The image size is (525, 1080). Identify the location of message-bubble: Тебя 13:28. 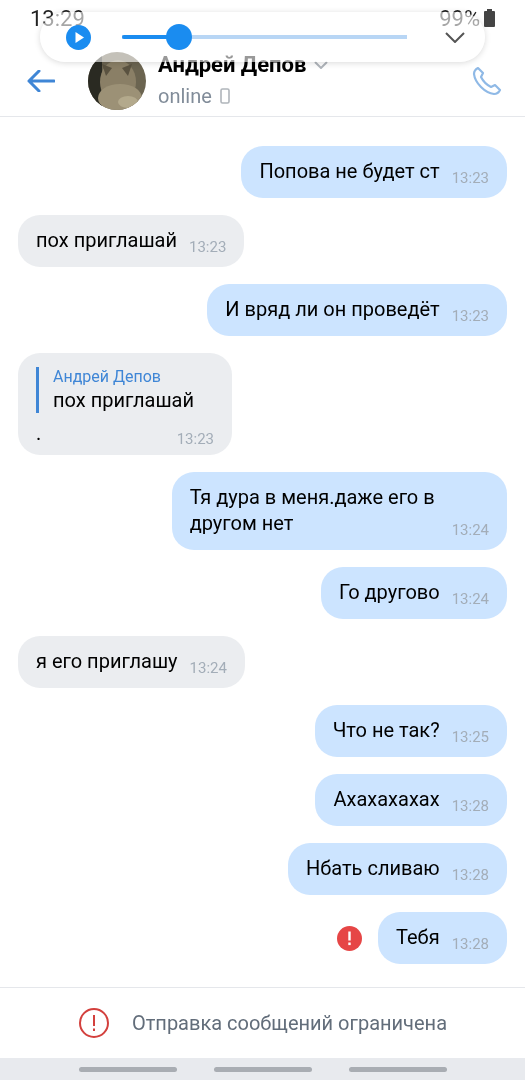
(442, 938).